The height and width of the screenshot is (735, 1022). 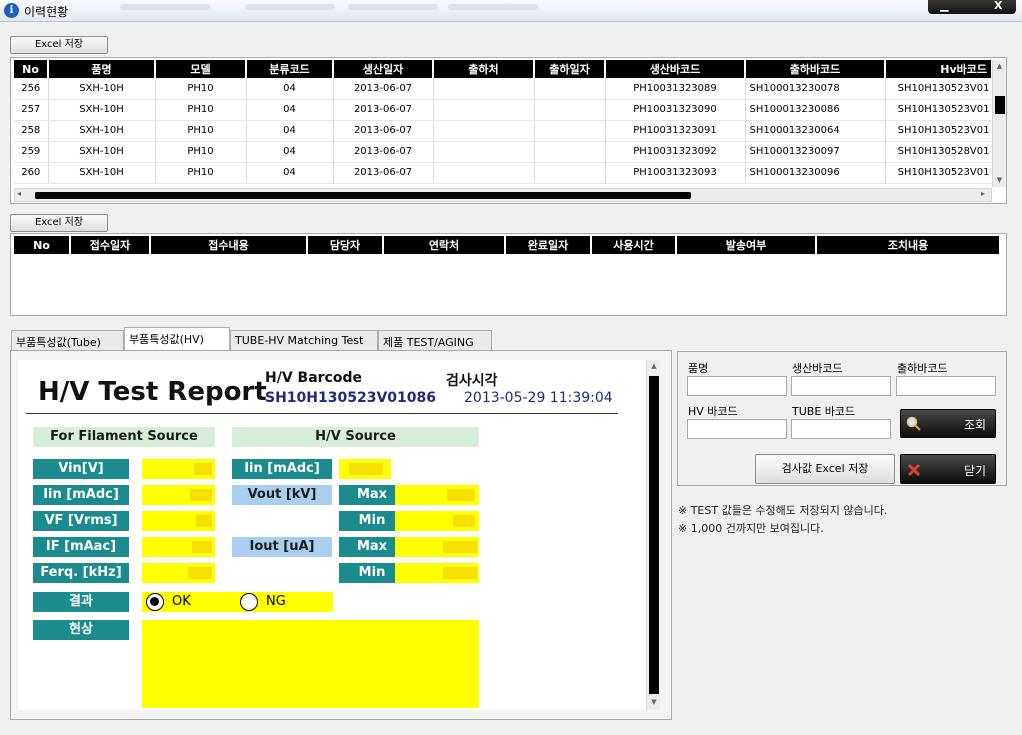 I want to click on ship-barcode-input, so click(x=946, y=386).